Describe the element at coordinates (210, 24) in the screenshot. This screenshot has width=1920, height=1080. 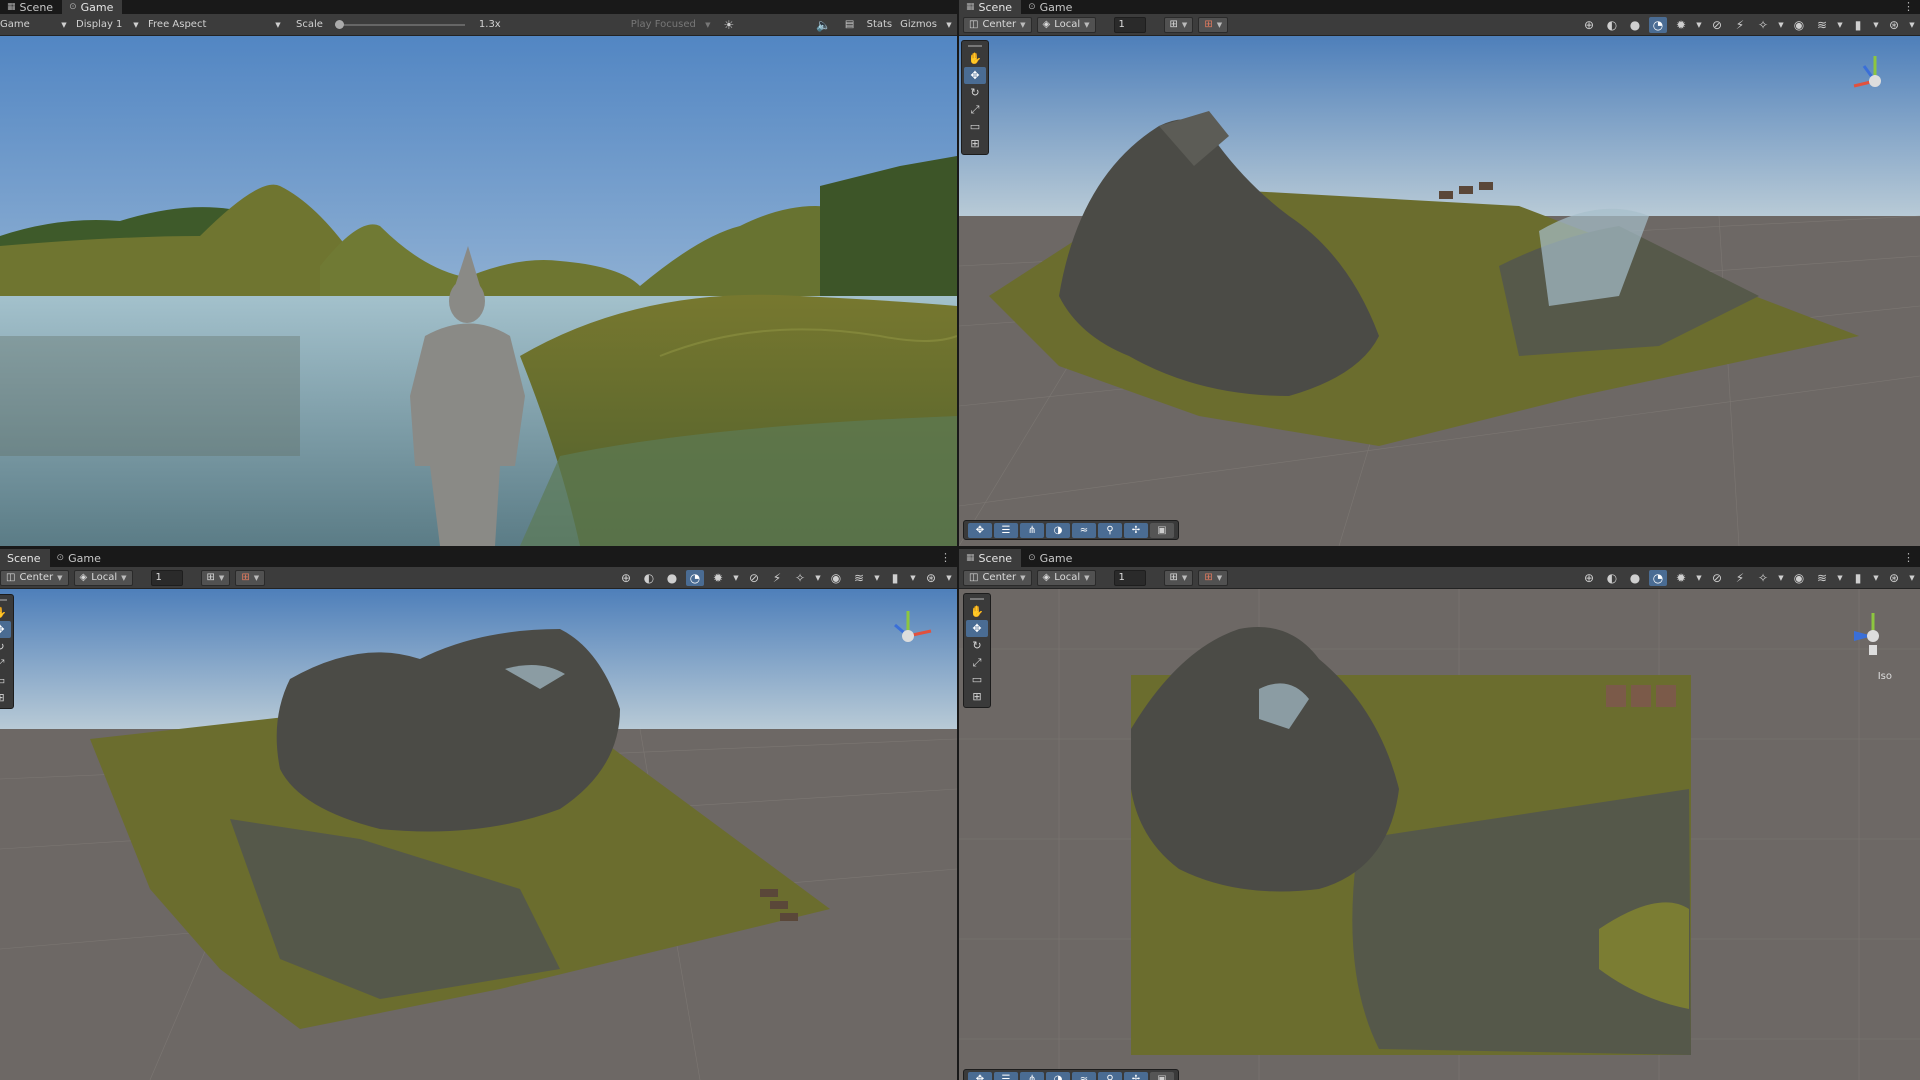
I see `aspect-dropdown: Free Aspect` at that location.